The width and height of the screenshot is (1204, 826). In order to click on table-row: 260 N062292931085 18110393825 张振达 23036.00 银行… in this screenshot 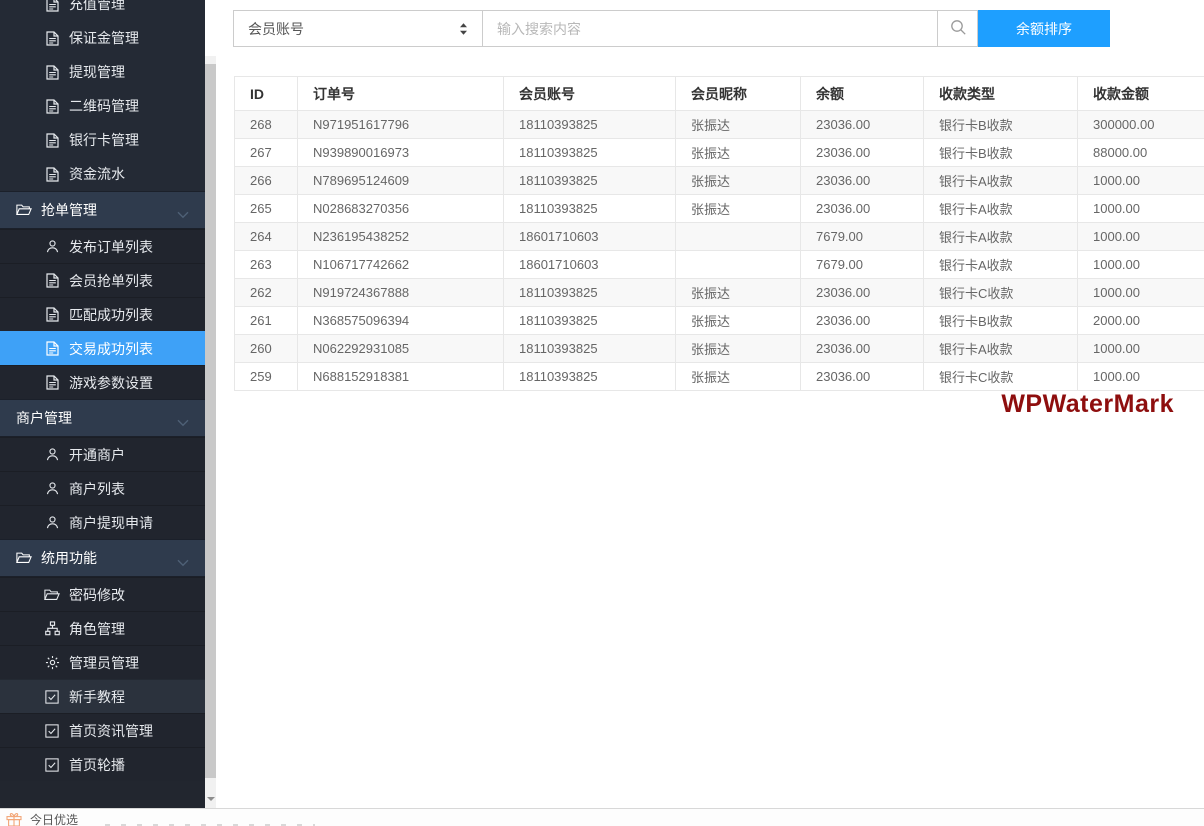, I will do `click(719, 348)`.